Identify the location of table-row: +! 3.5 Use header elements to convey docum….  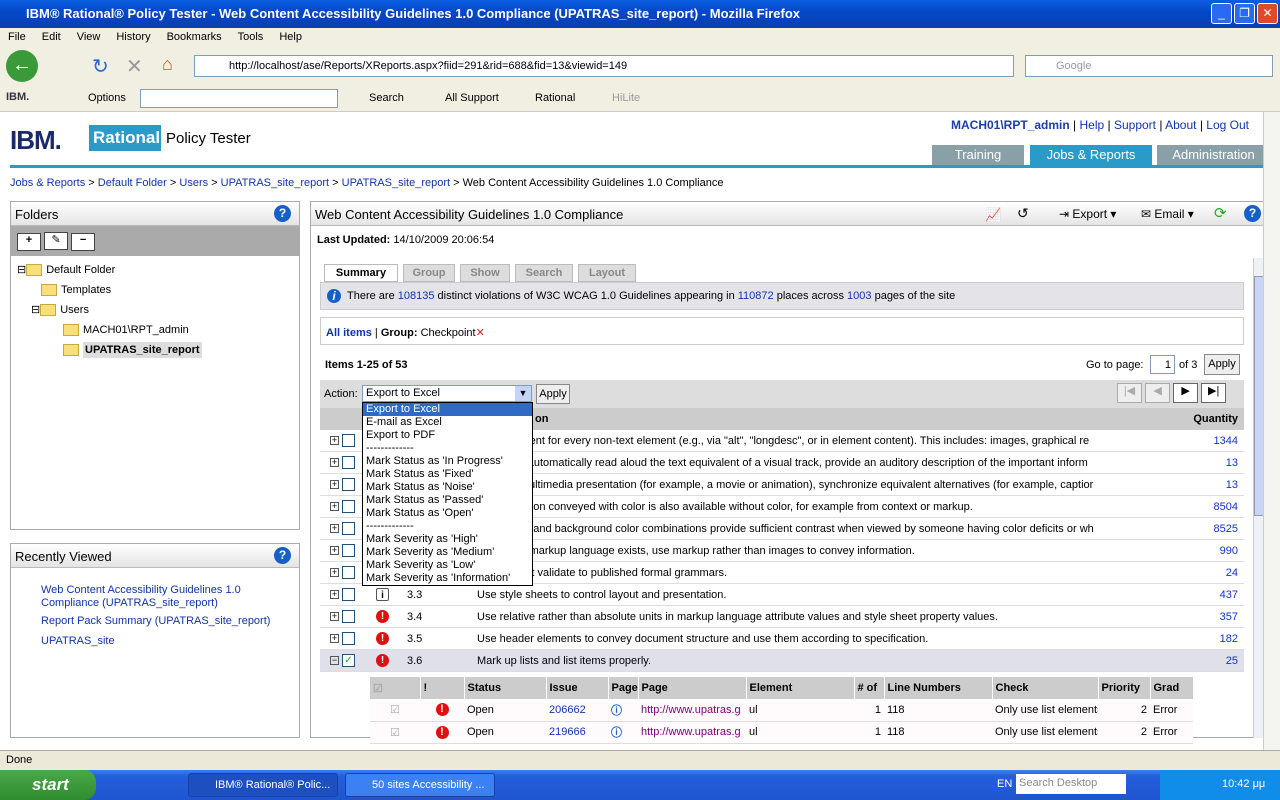
(782, 639).